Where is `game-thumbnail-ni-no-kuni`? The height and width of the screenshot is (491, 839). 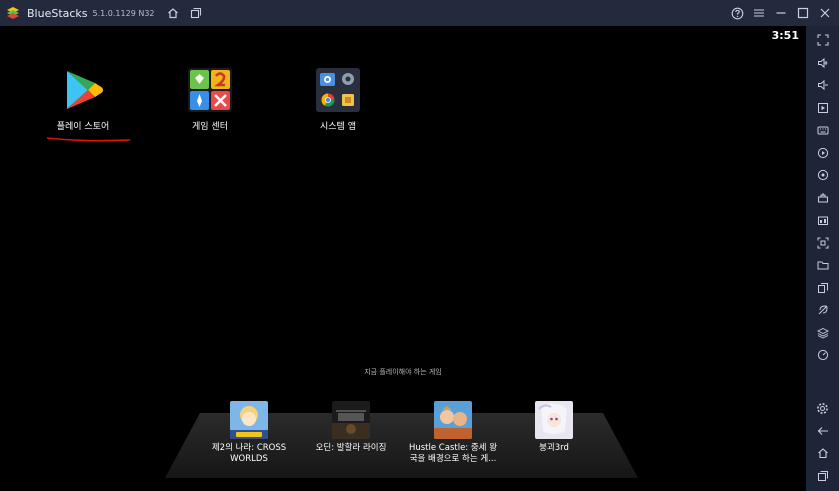
game-thumbnail-ni-no-kuni is located at coordinates (249, 420).